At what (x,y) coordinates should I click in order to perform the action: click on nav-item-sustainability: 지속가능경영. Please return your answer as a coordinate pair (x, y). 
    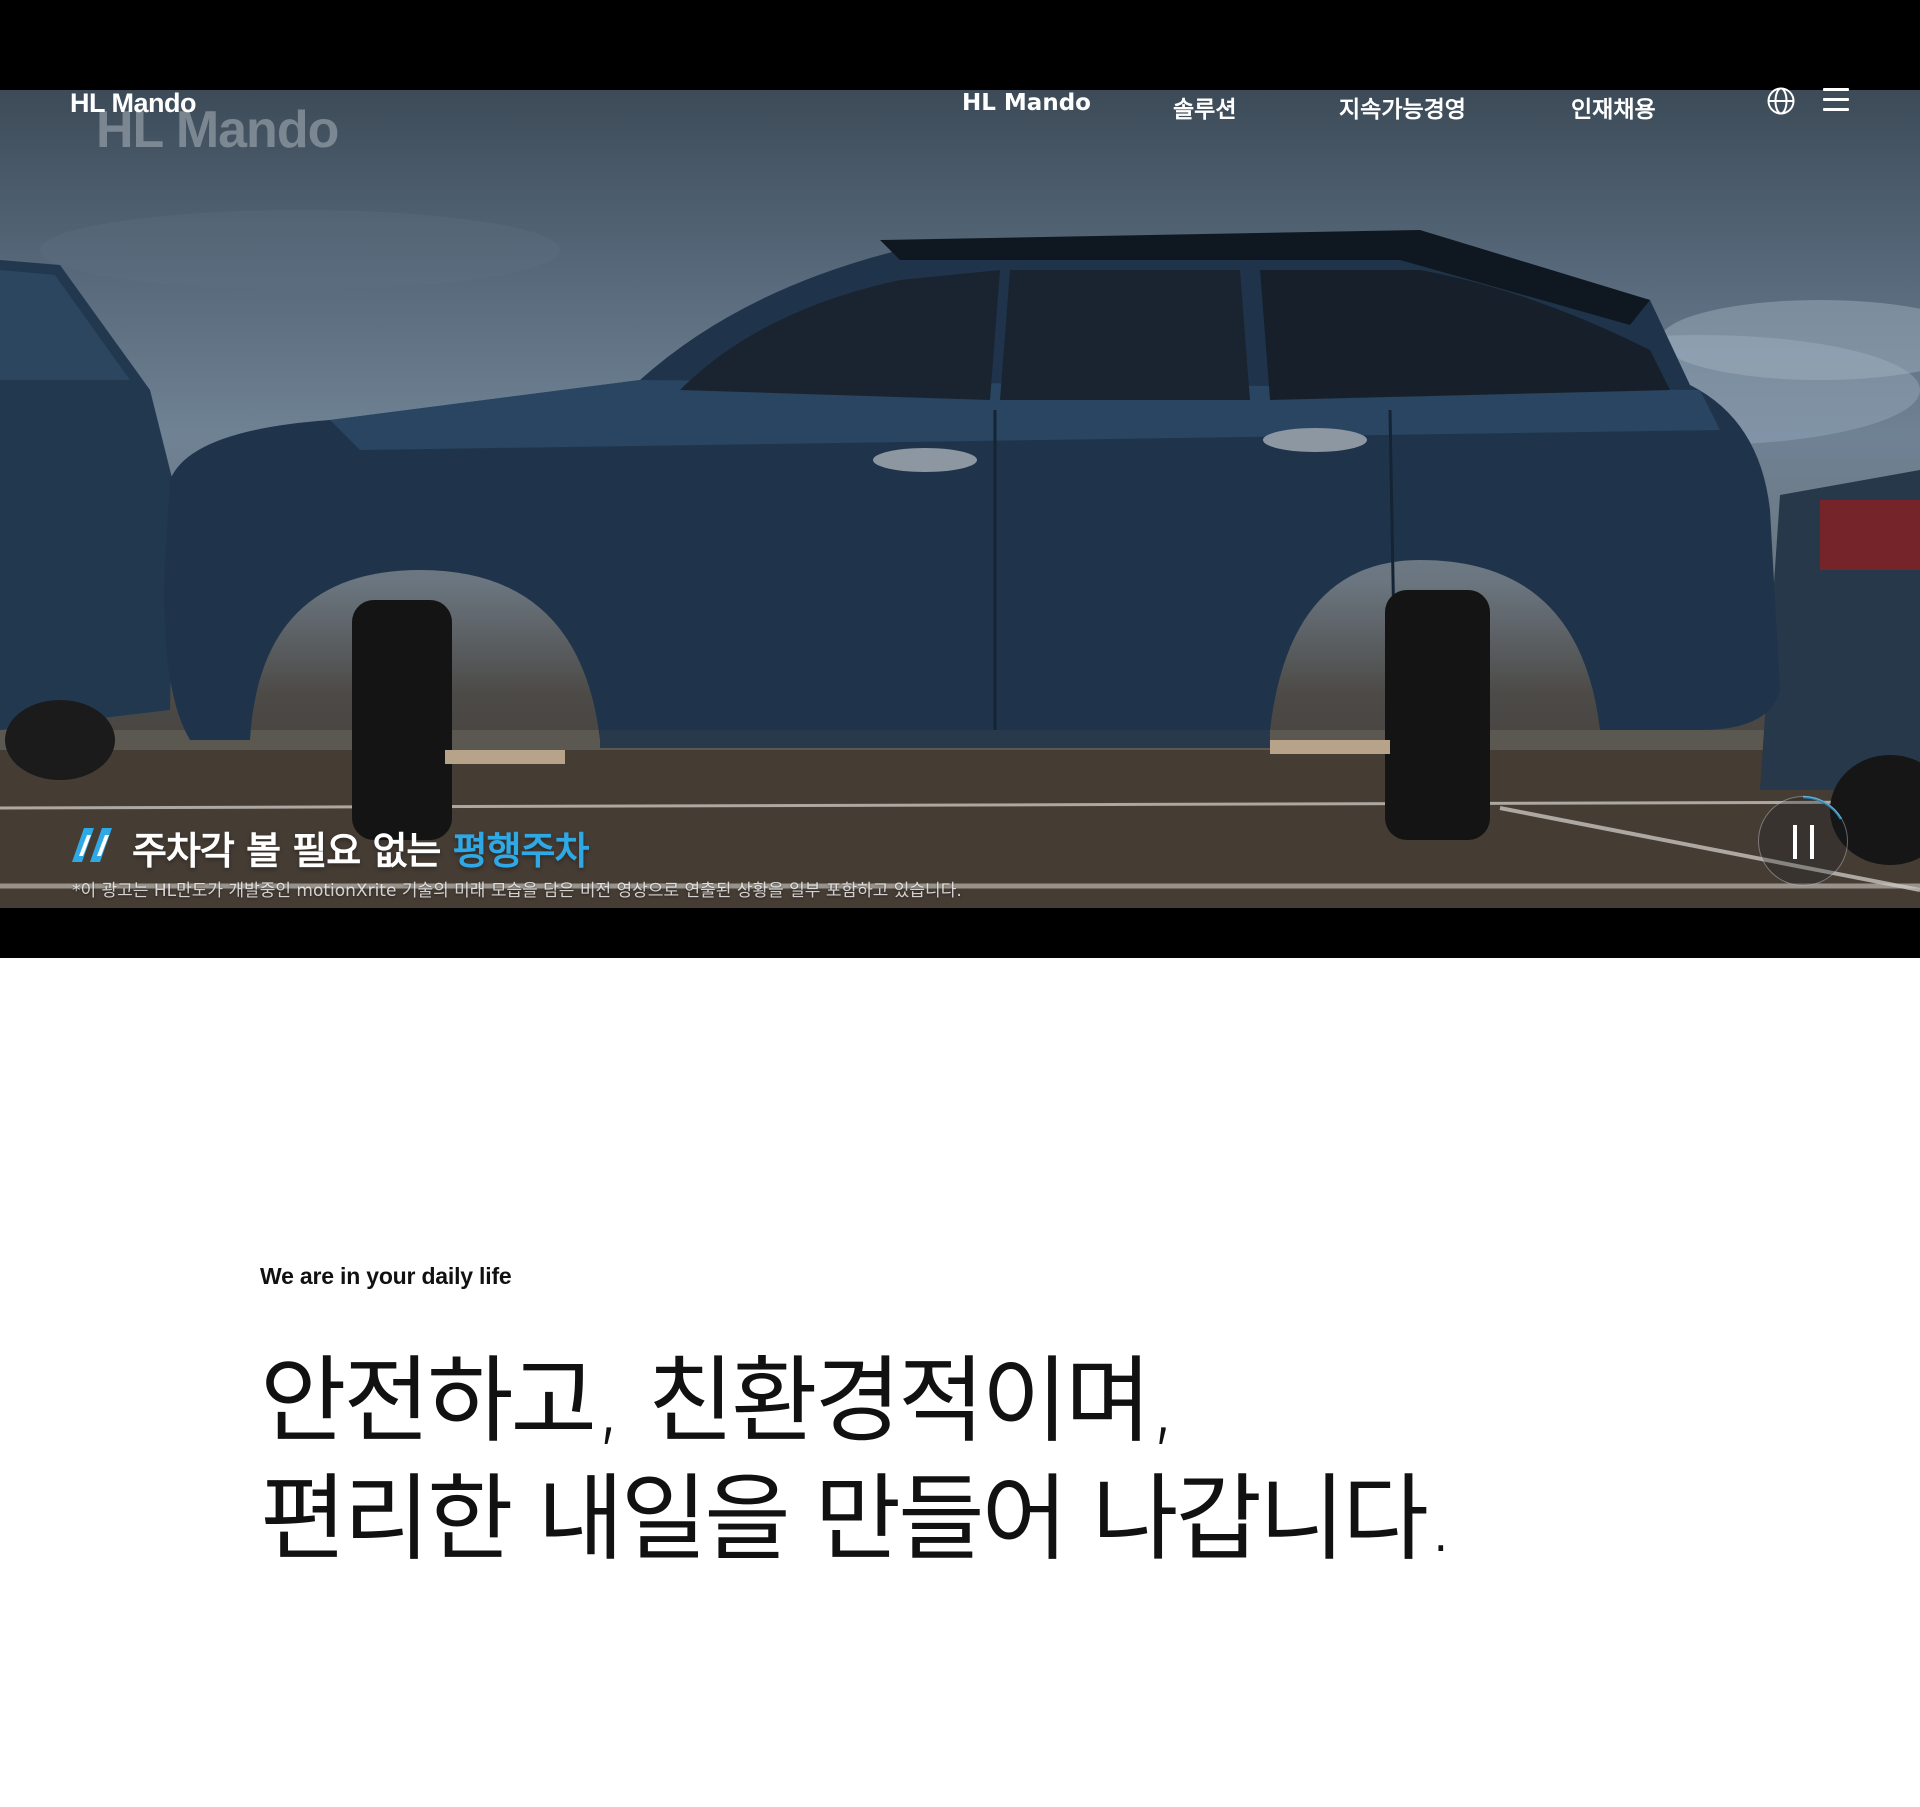
    Looking at the image, I should click on (1402, 107).